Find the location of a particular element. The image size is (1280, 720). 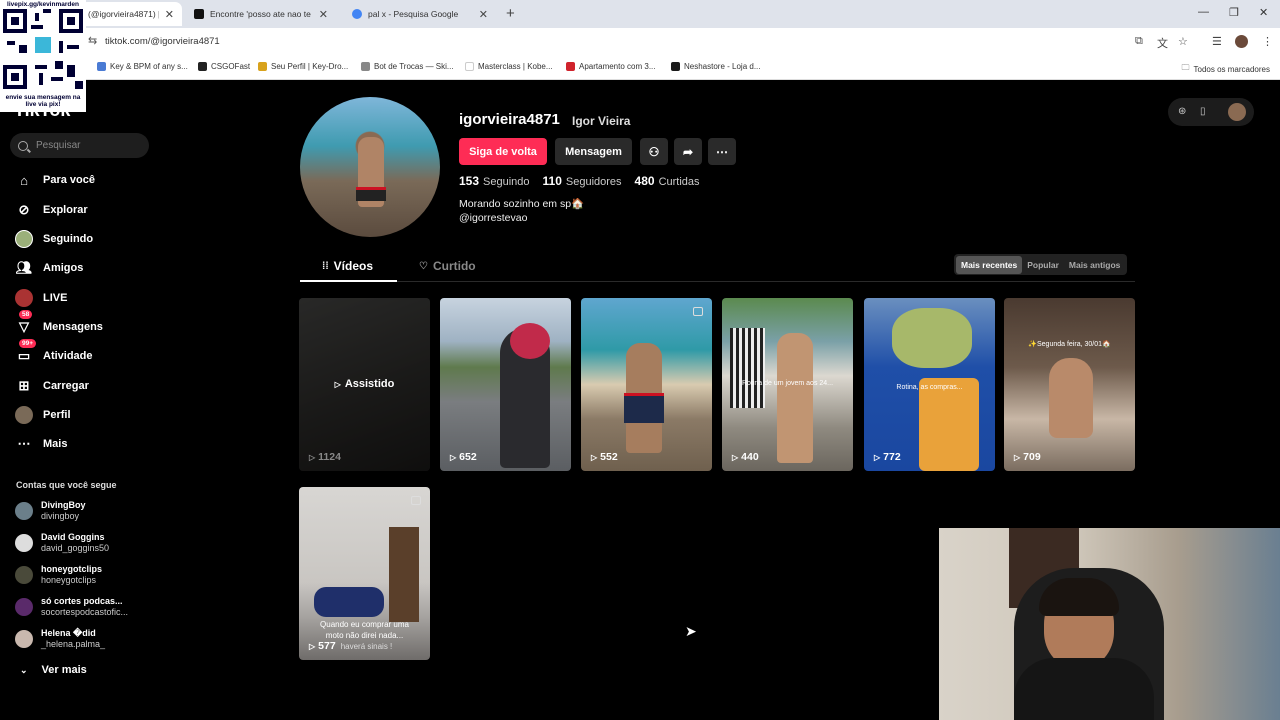

tab-title: (@igorvieira4871) | T is located at coordinates (123, 14).